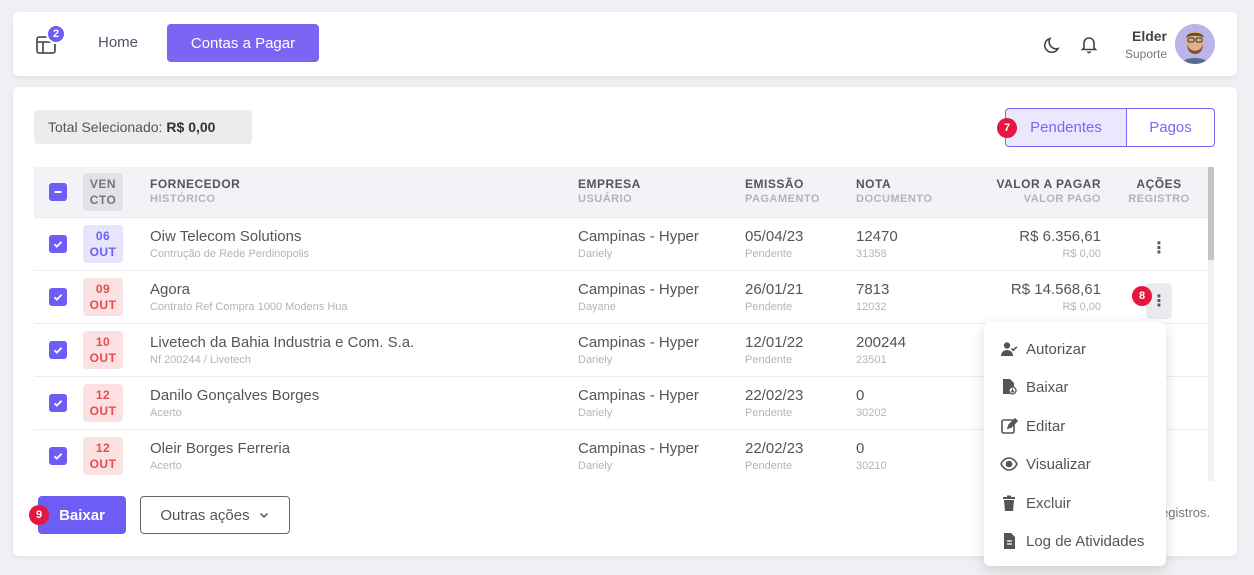  What do you see at coordinates (195, 184) in the screenshot?
I see `header-fornecedor-label: FORNECEDOR` at bounding box center [195, 184].